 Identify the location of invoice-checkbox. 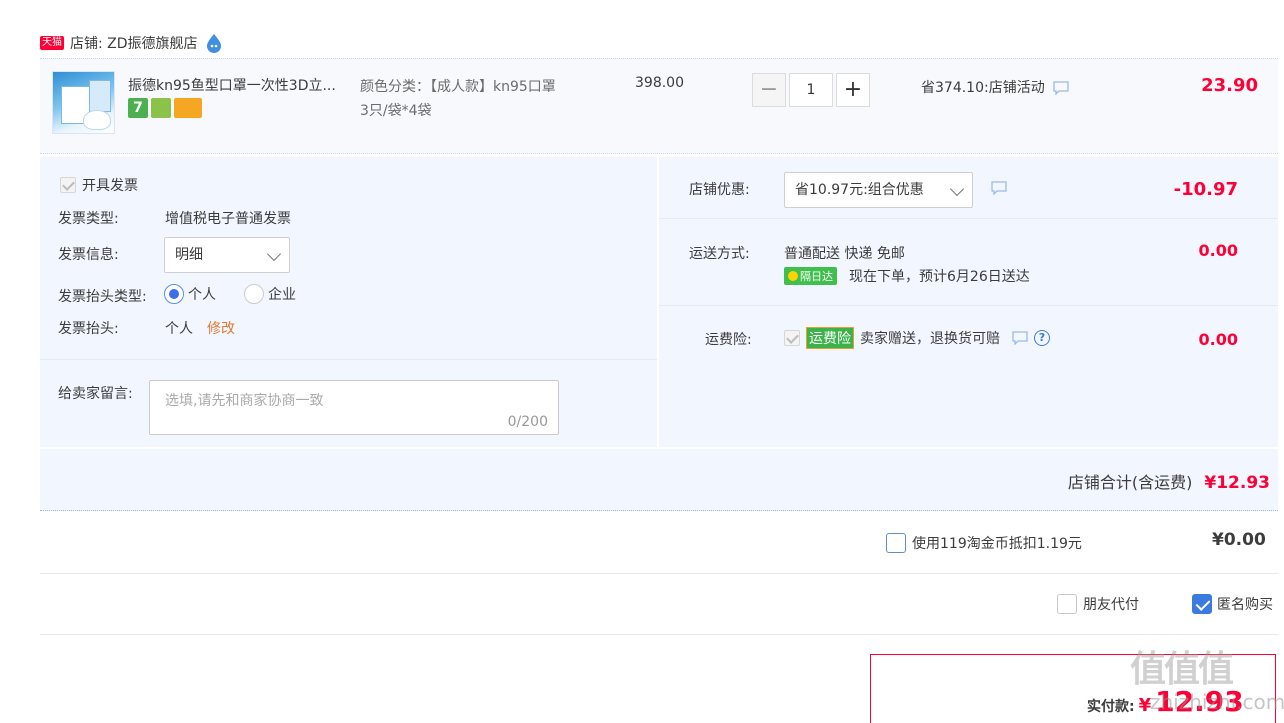
(68, 185).